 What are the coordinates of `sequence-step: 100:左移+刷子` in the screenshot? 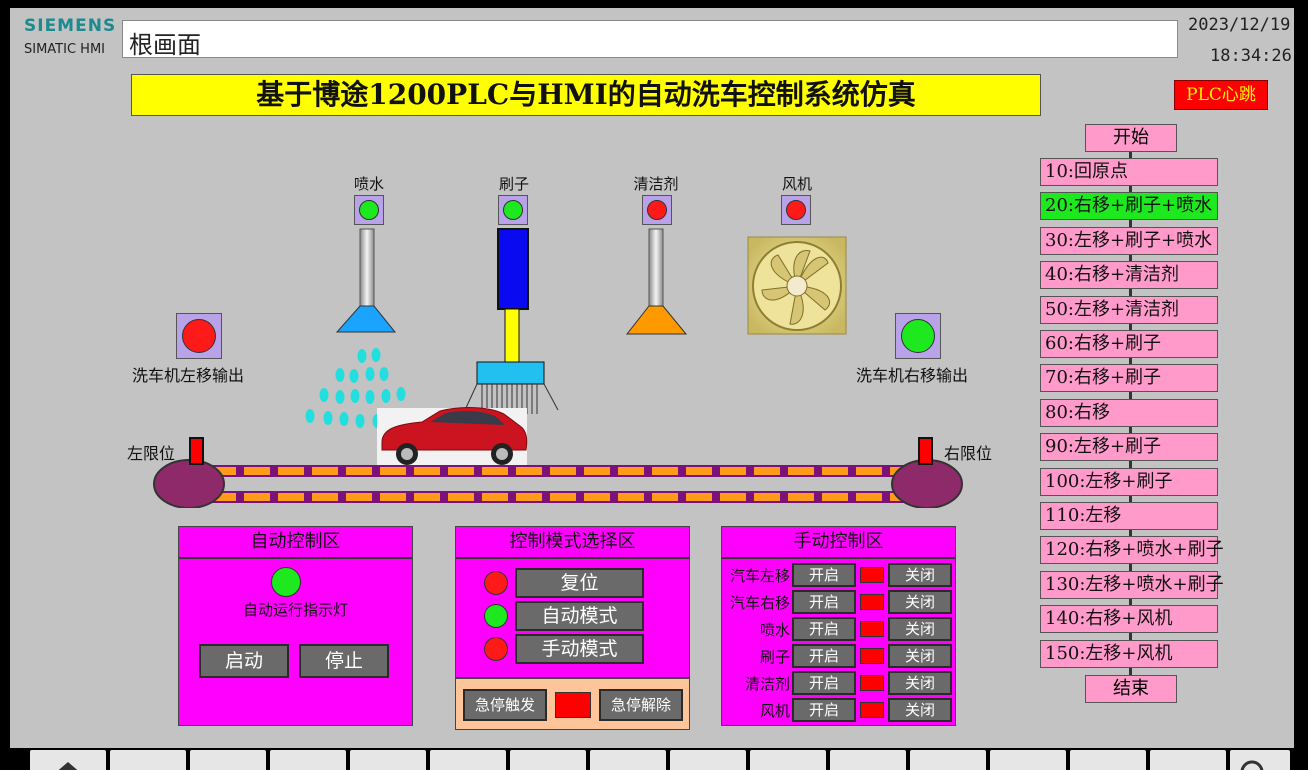 It's located at (1129, 481).